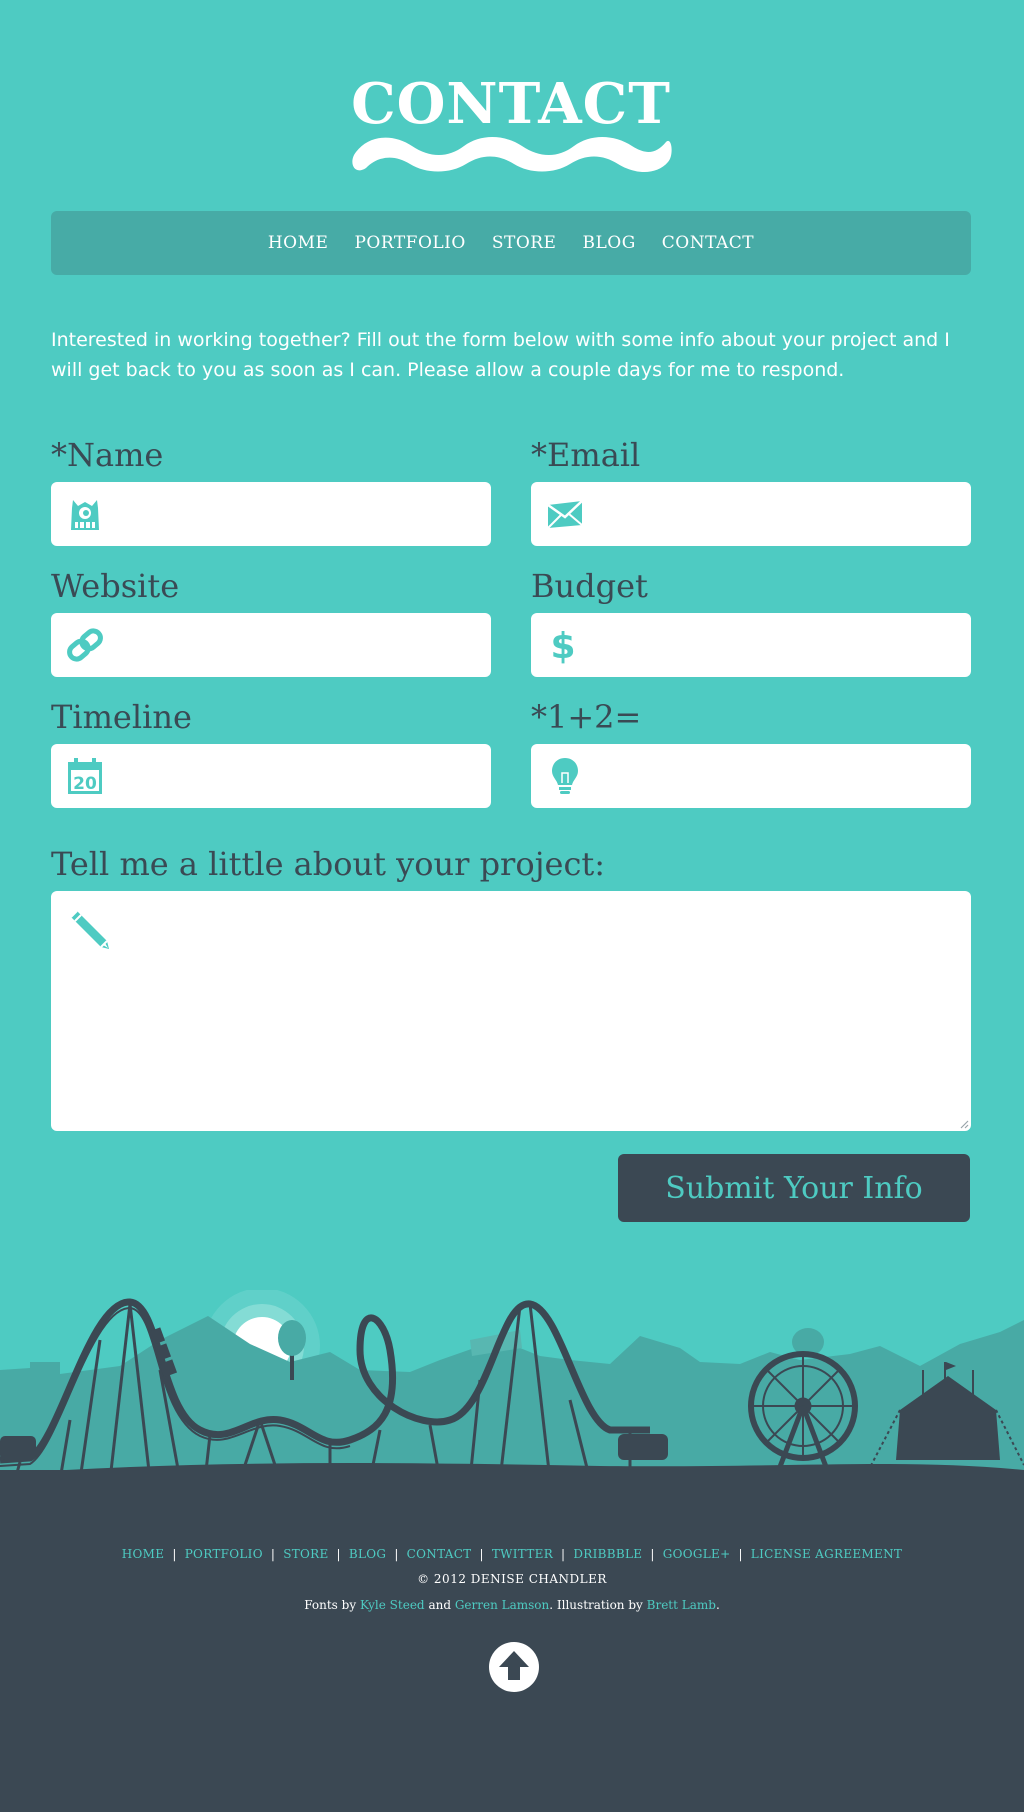 The height and width of the screenshot is (1812, 1024). I want to click on email-label: *Email, so click(586, 455).